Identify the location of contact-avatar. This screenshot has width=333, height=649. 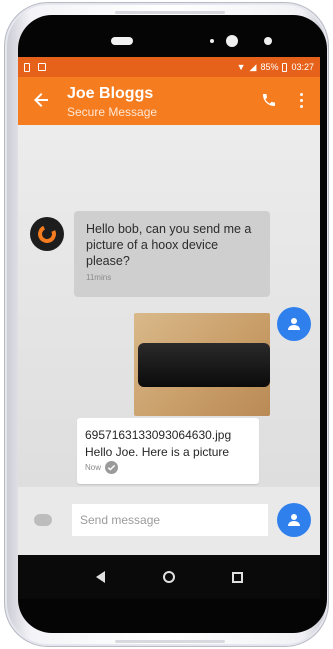
(47, 234).